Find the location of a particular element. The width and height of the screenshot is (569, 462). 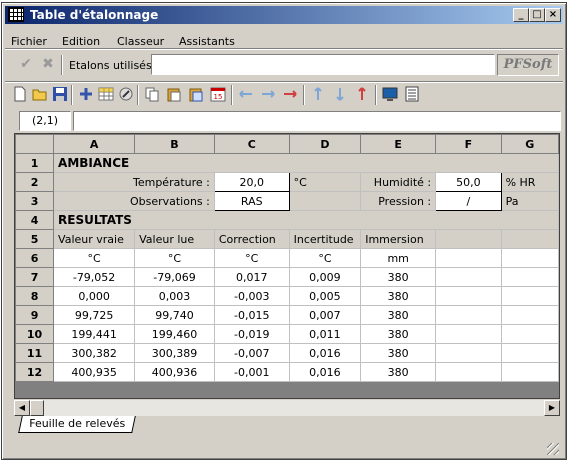

data-cell: 99,725 is located at coordinates (94, 315).